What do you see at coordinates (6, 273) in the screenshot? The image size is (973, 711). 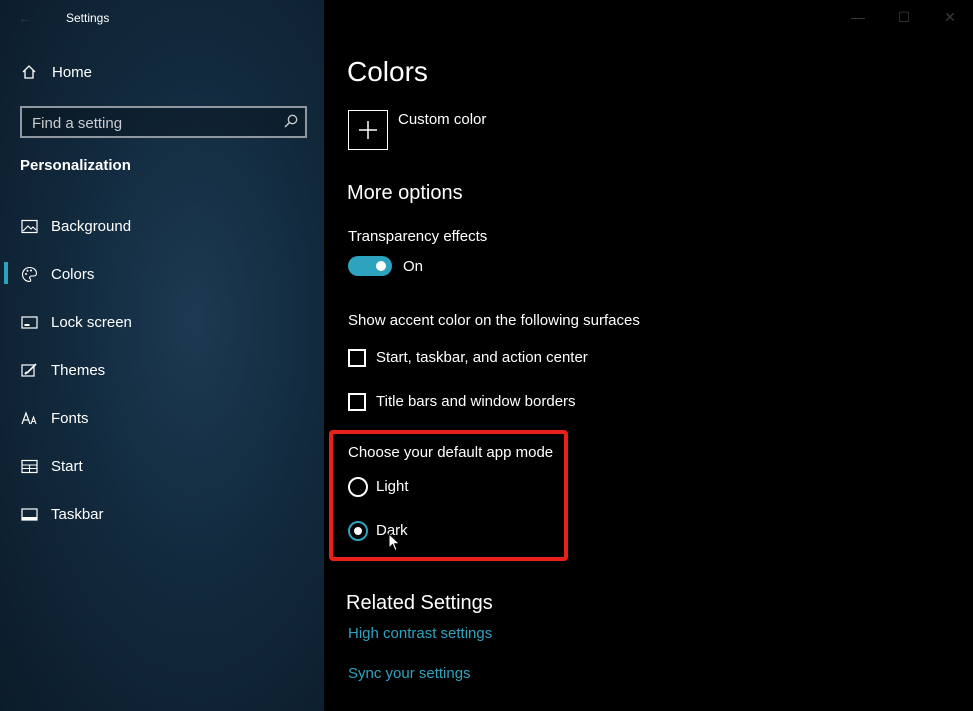 I see `active-indicator` at bounding box center [6, 273].